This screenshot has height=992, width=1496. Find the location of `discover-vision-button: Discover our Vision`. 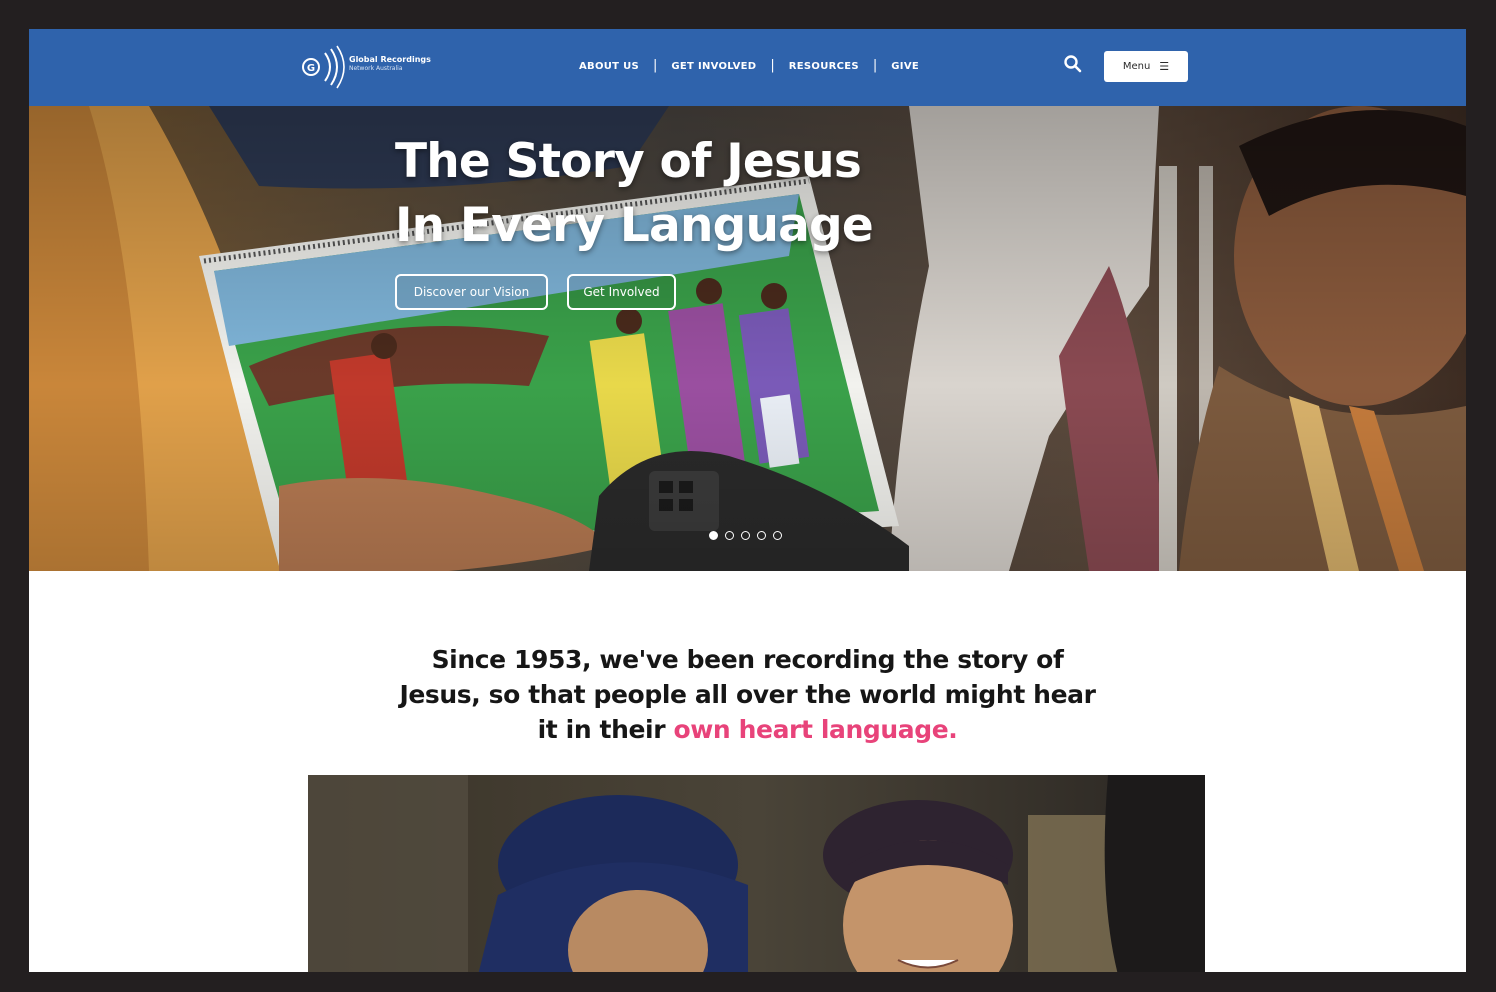

discover-vision-button: Discover our Vision is located at coordinates (471, 292).